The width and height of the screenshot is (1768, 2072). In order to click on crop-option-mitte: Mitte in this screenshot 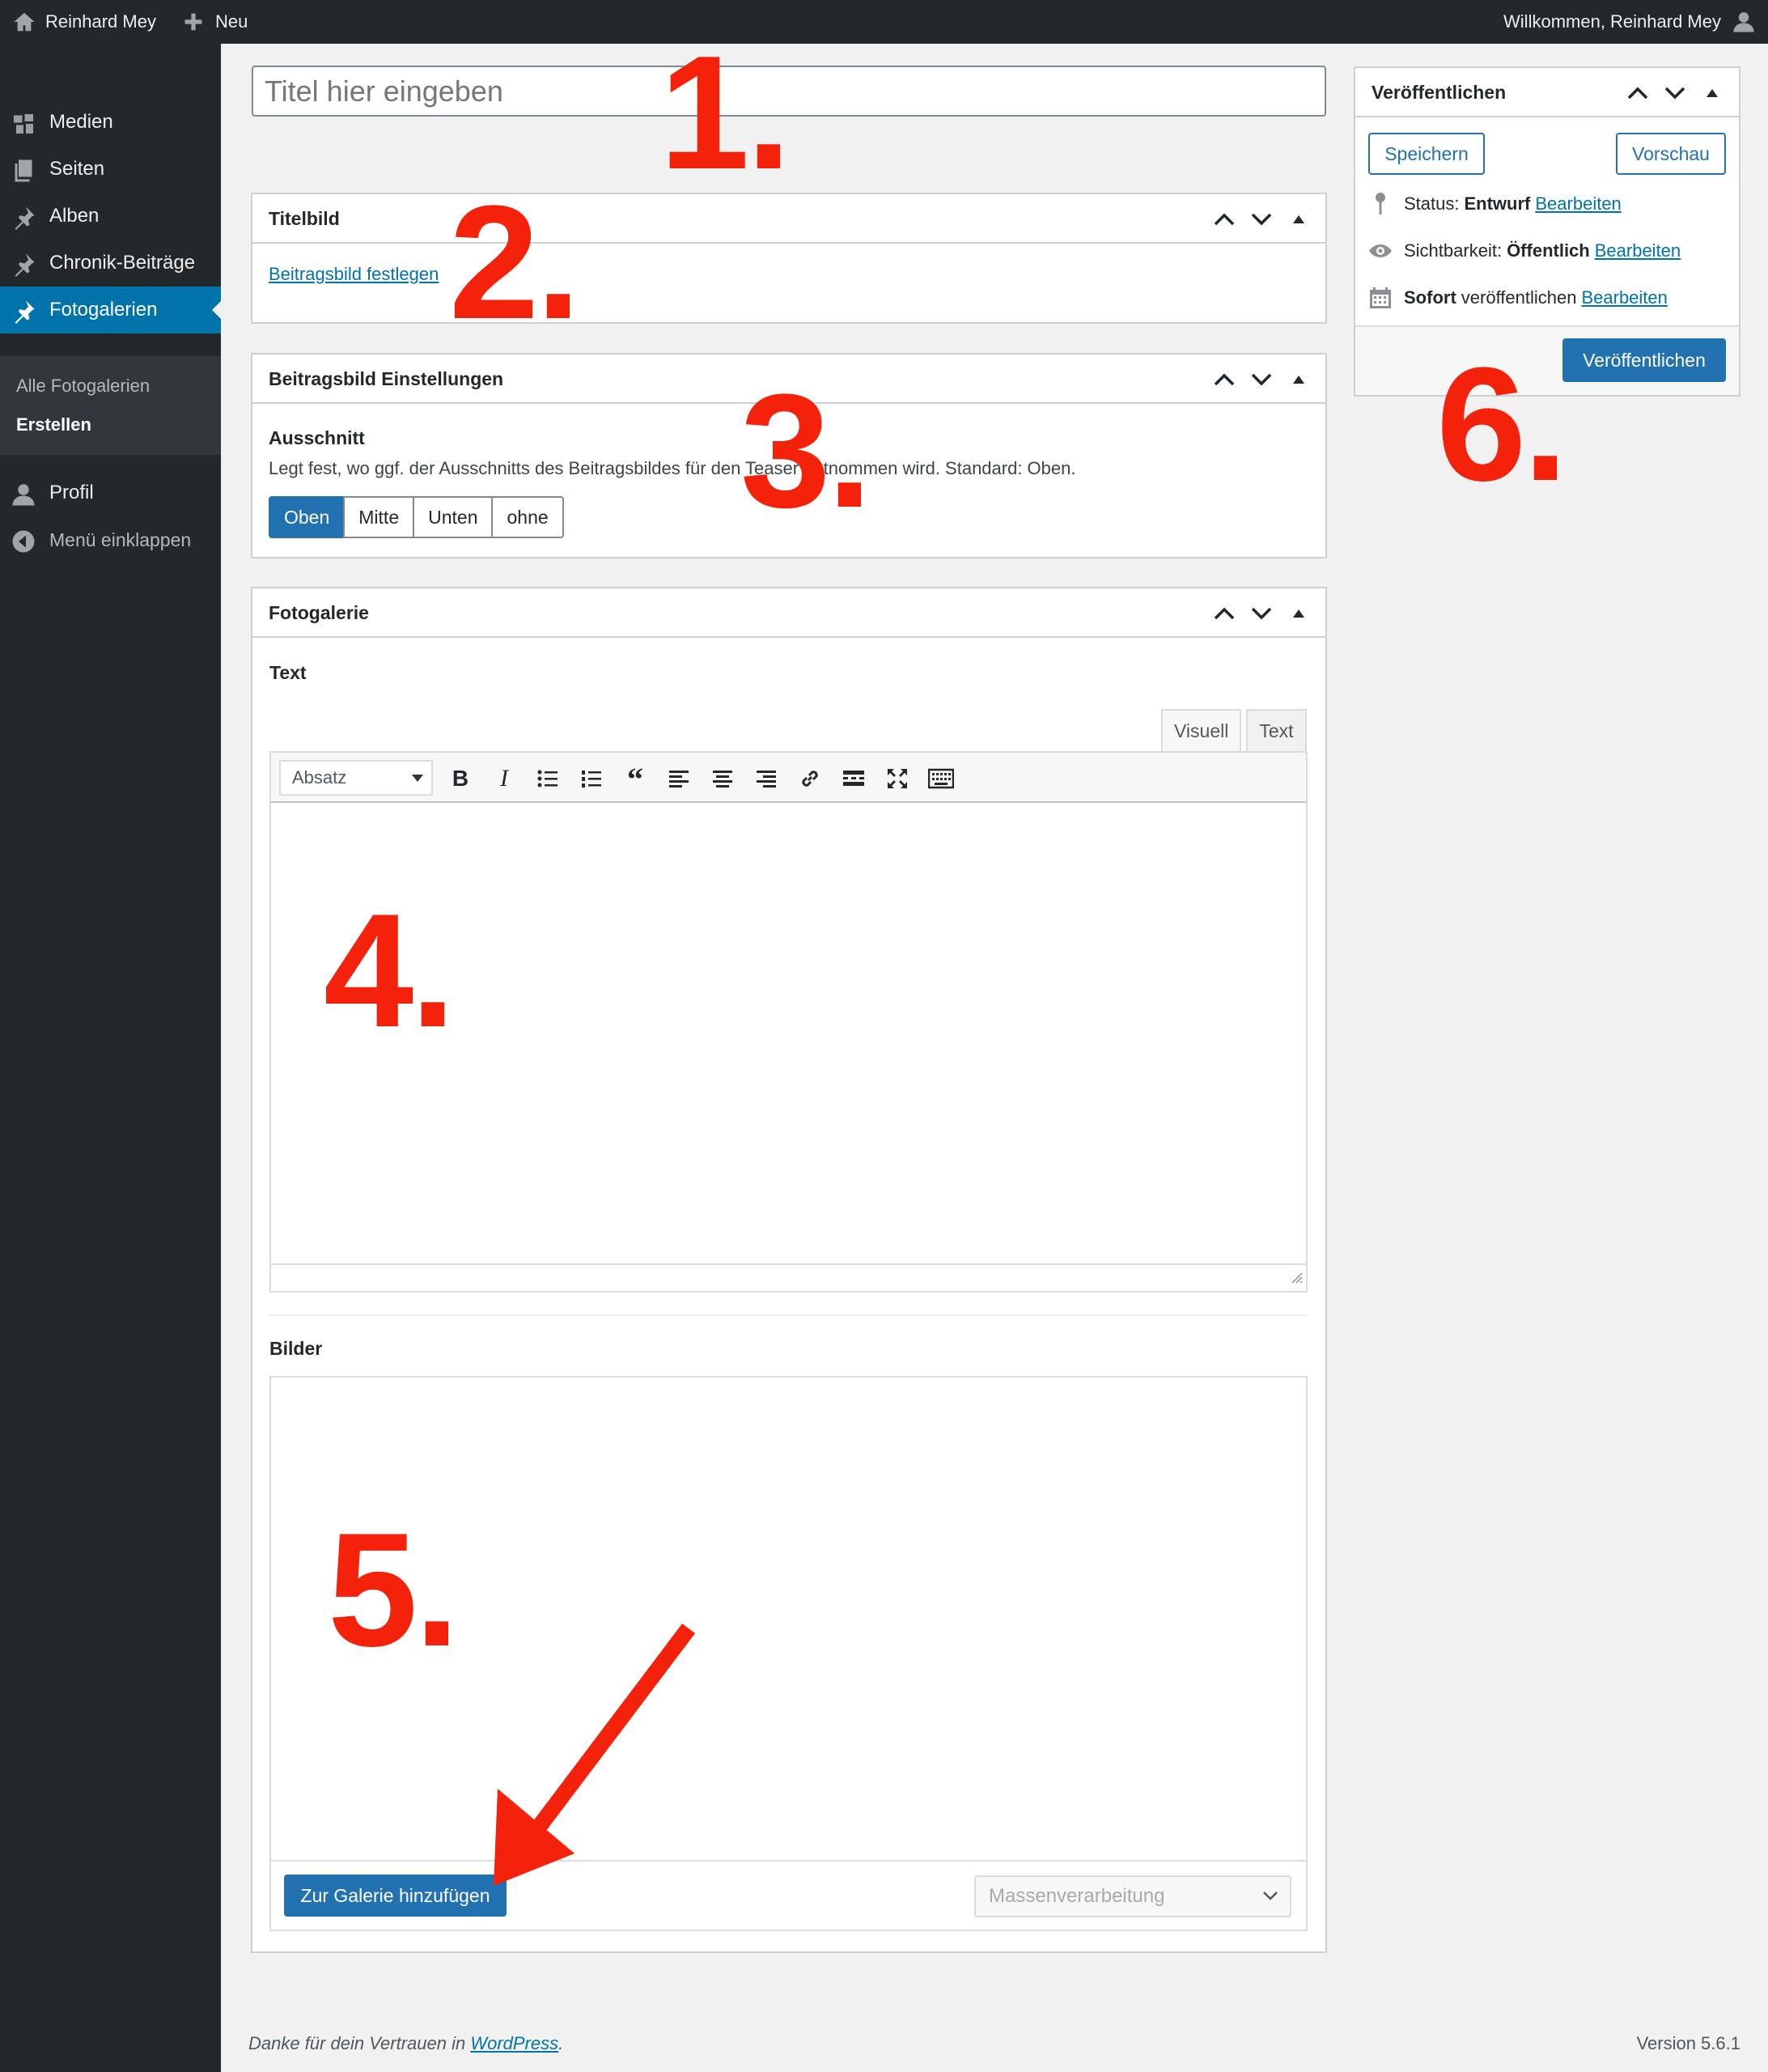, I will do `click(379, 517)`.